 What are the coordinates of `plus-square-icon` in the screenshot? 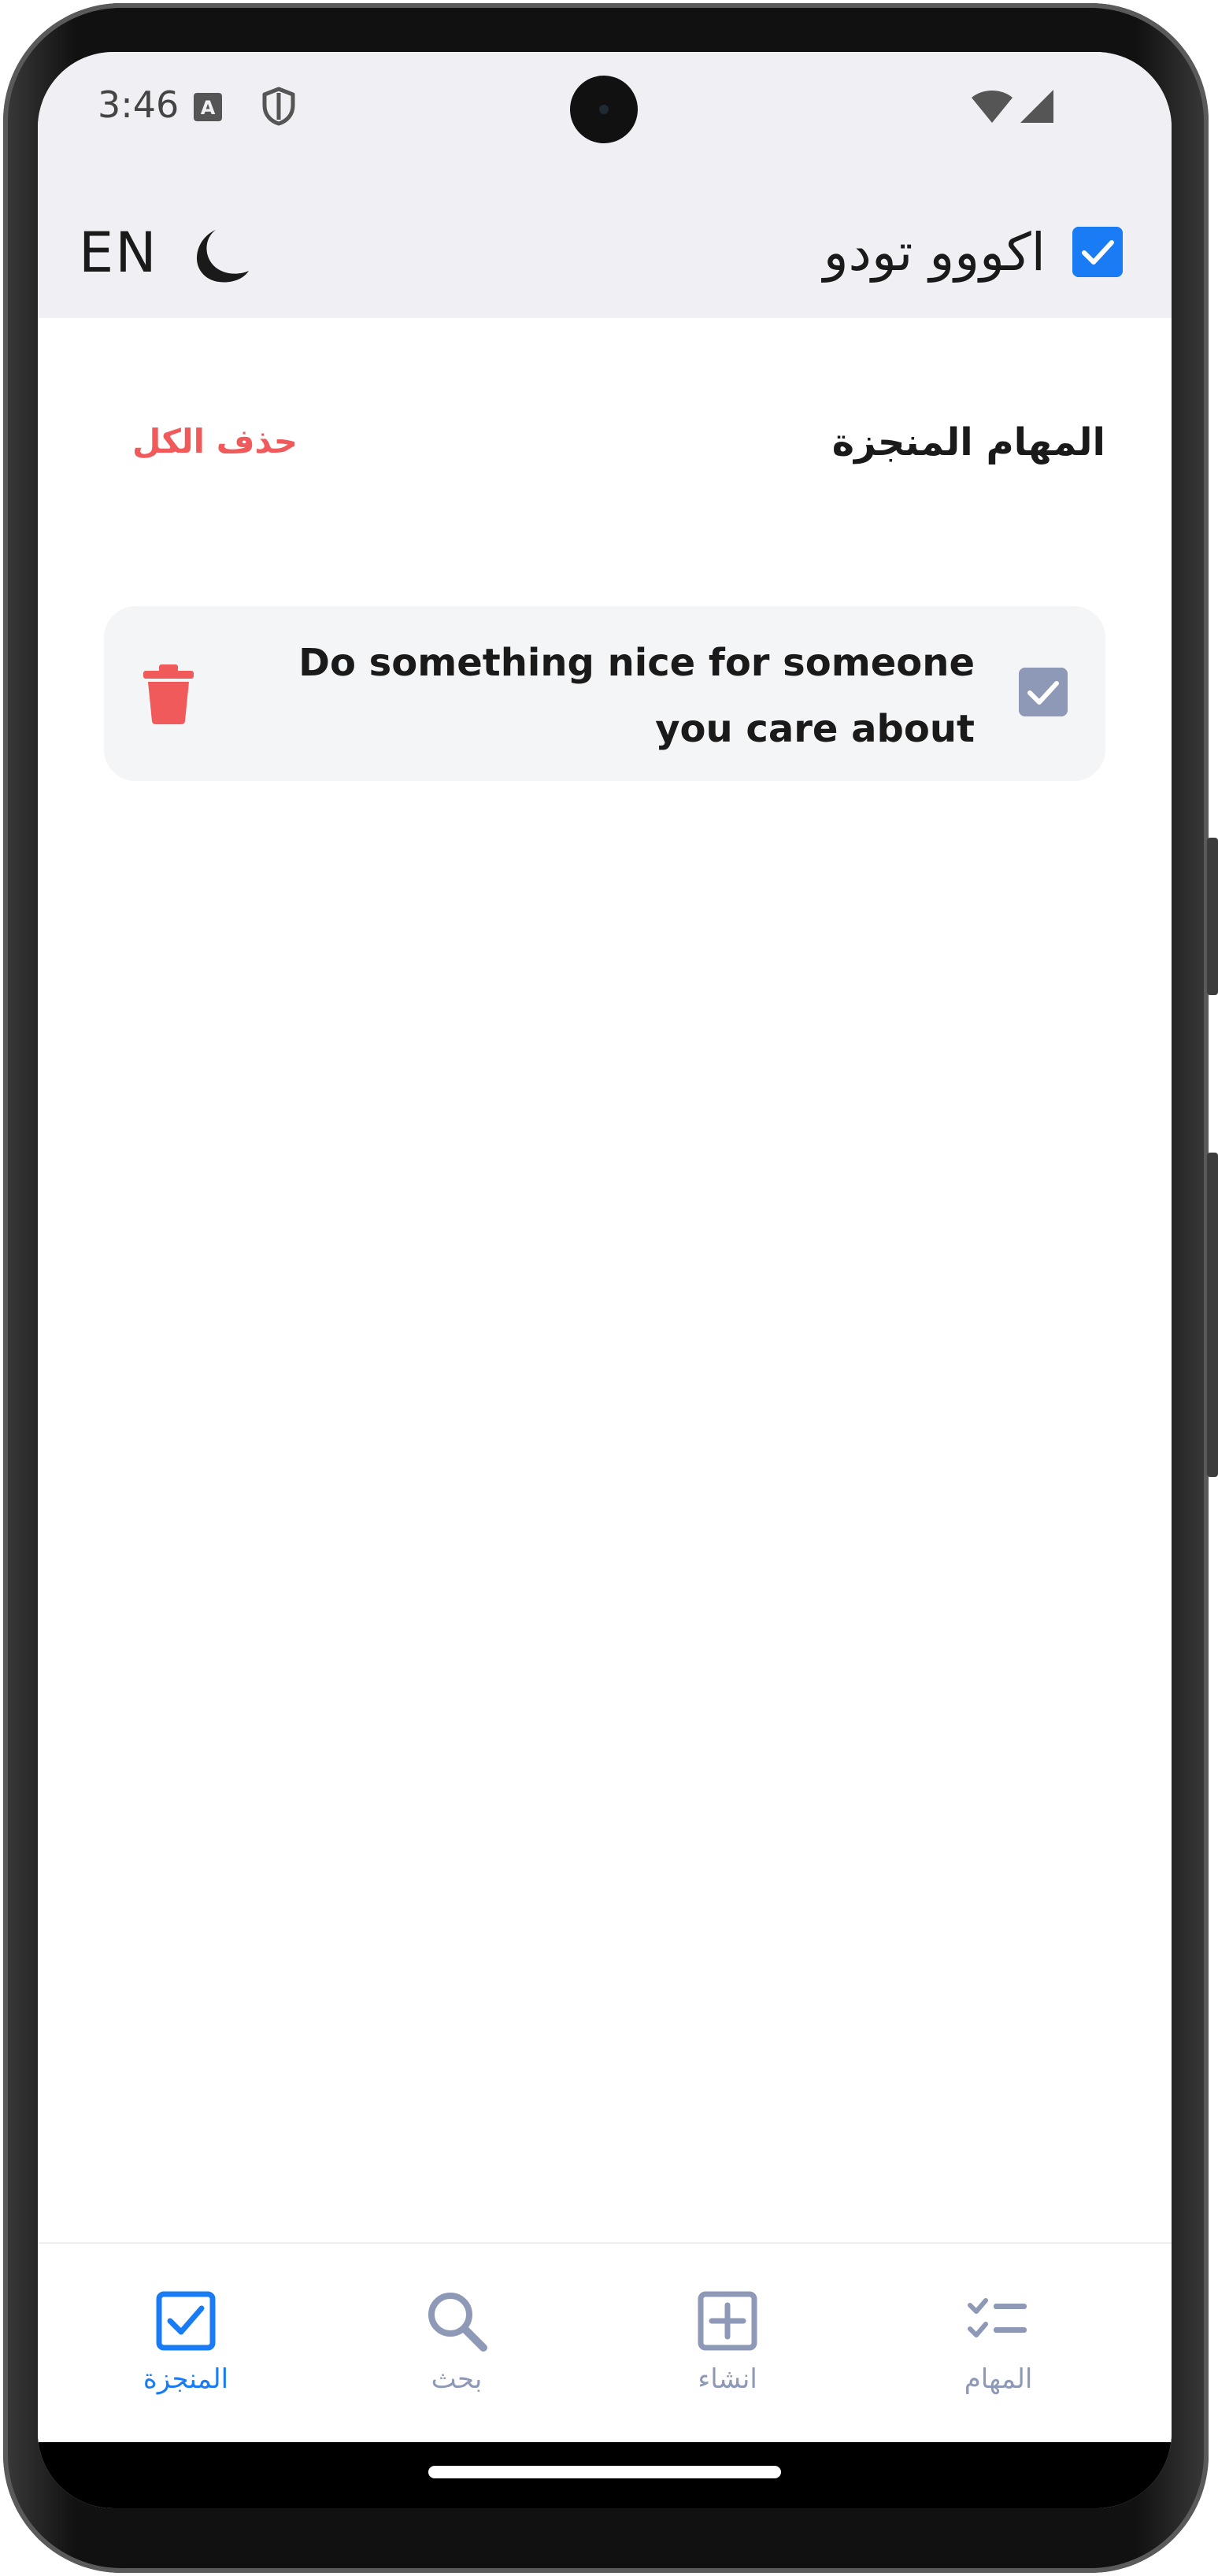 It's located at (727, 2321).